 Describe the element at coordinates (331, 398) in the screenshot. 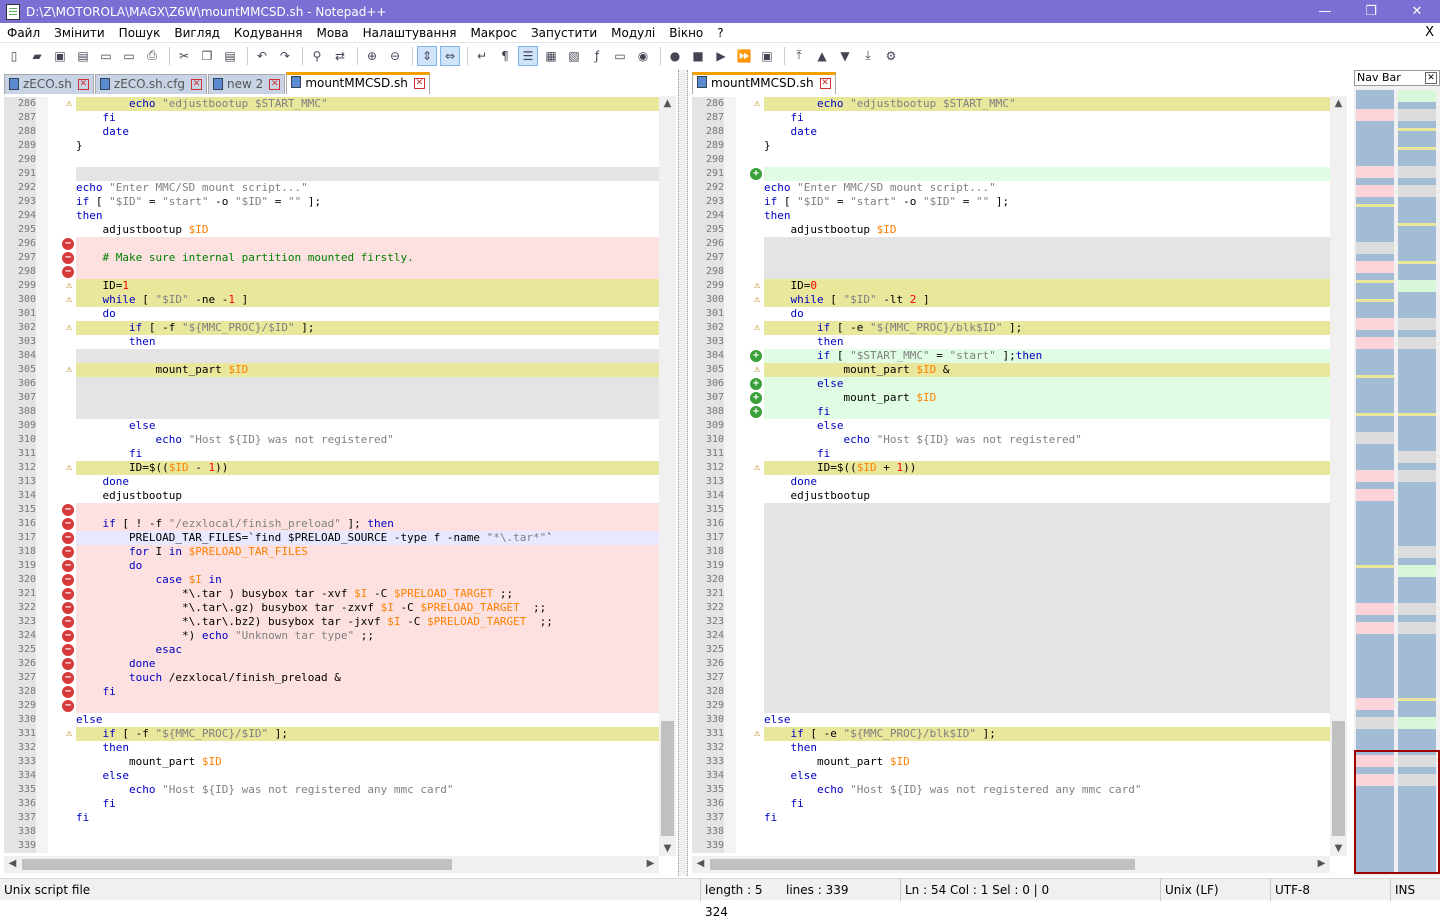

I see `code-line: 307` at that location.